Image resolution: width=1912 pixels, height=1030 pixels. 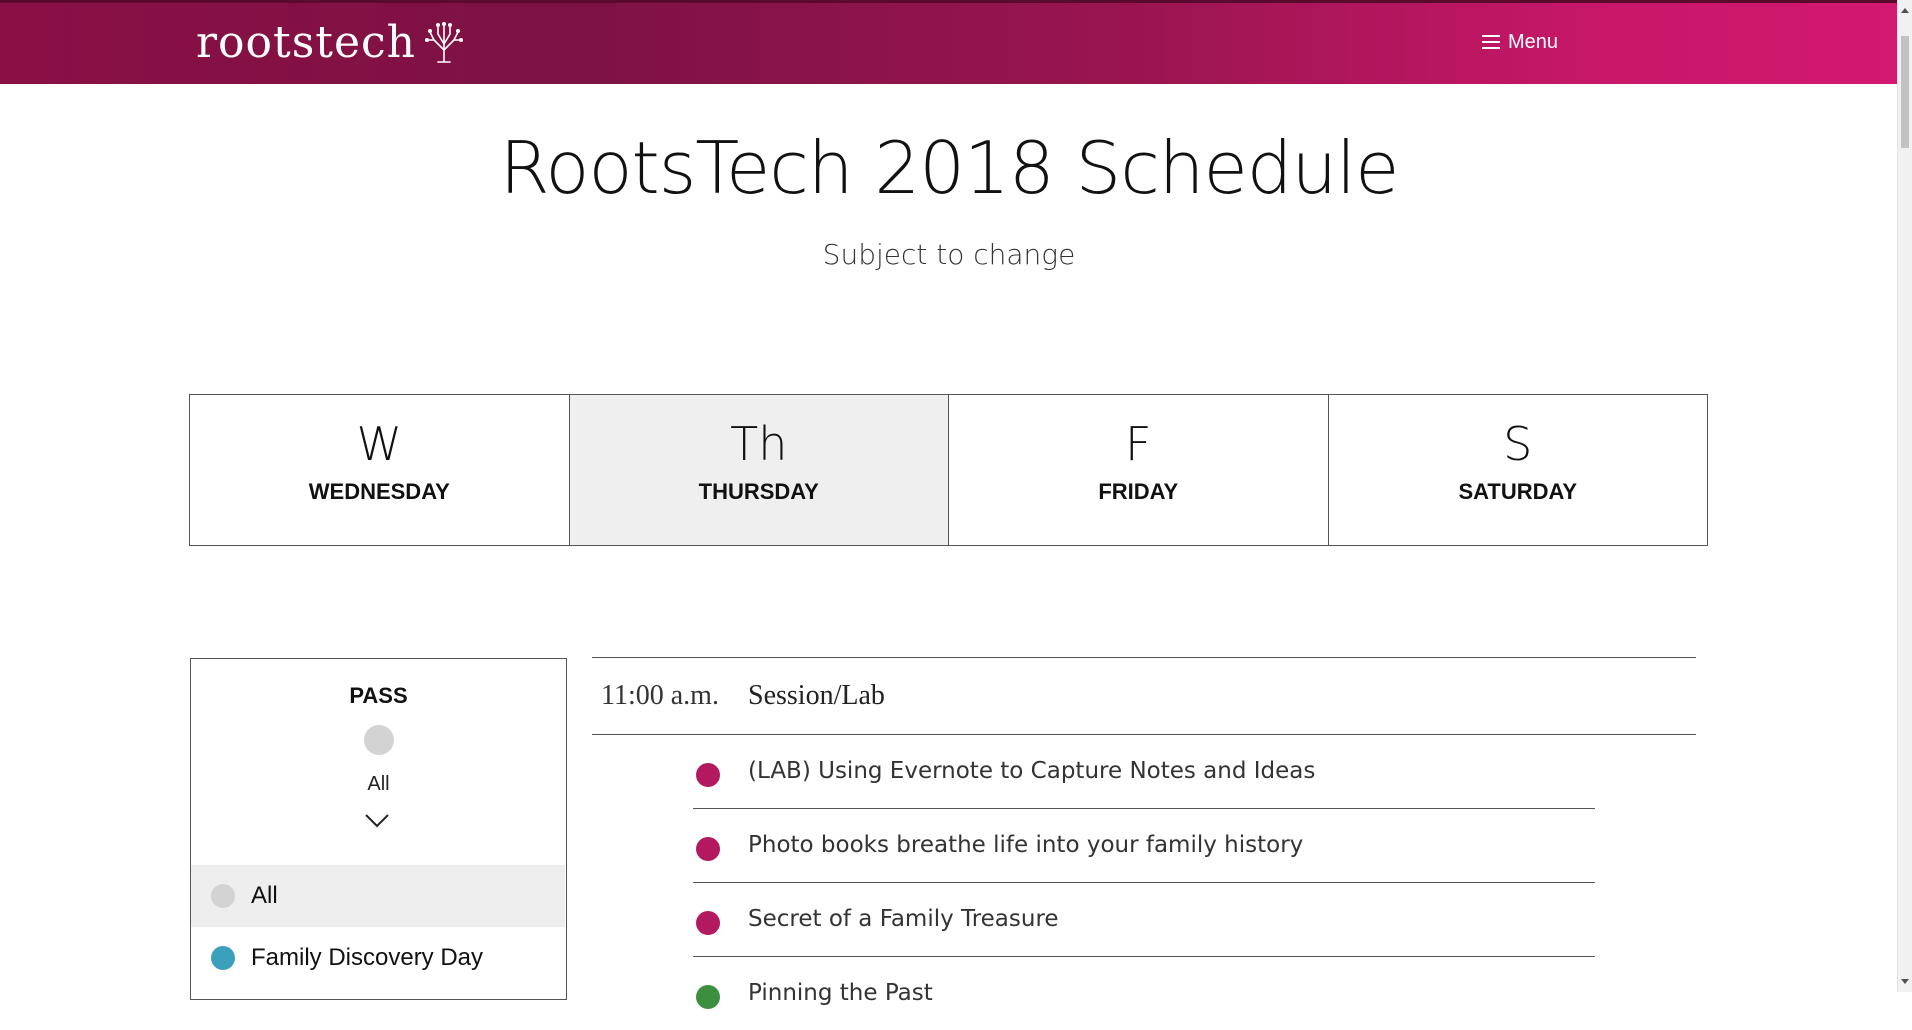 I want to click on selected-pass-dot-icon, so click(x=379, y=740).